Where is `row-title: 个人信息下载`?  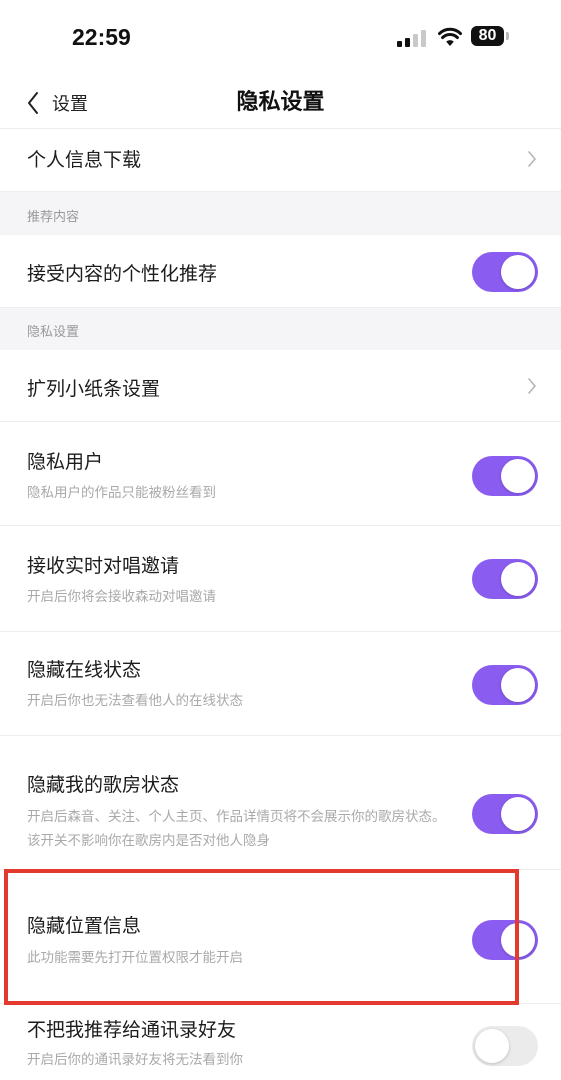
row-title: 个人信息下载 is located at coordinates (84, 160).